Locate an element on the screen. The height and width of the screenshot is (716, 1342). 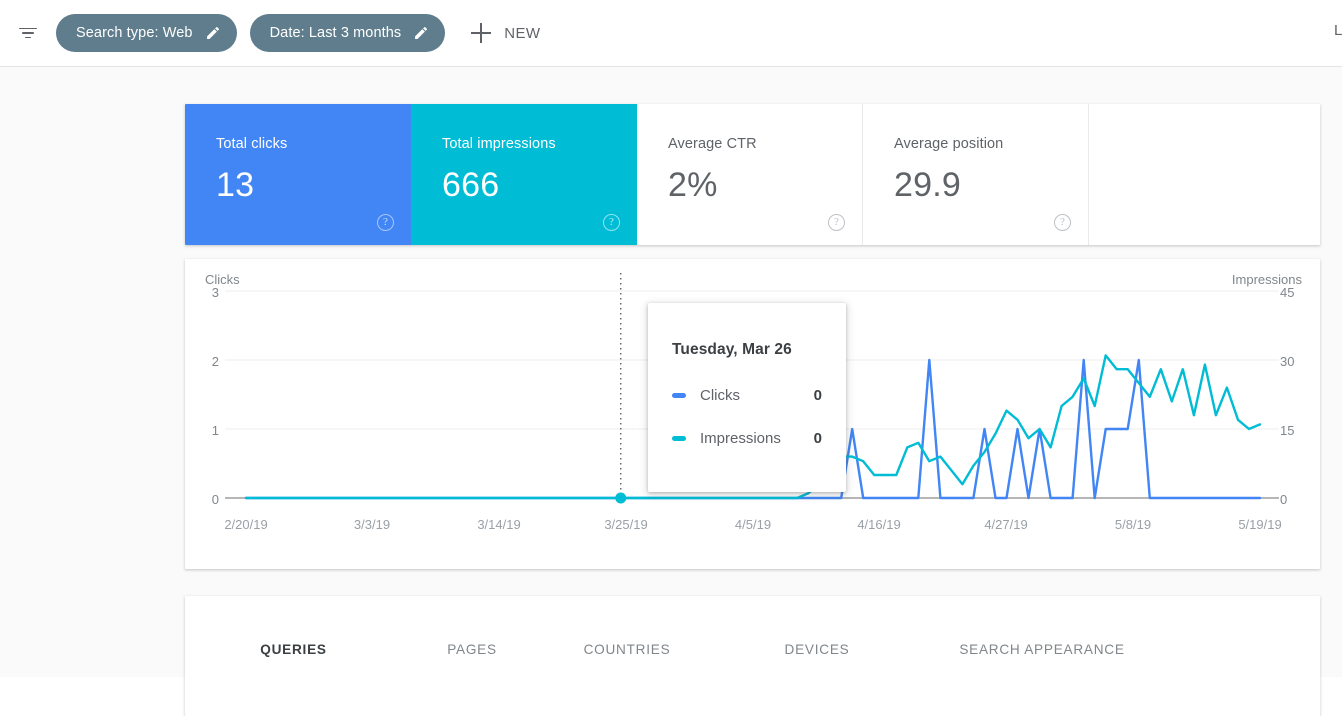
filter-chip-search-type-label: Search type: Web is located at coordinates (134, 33).